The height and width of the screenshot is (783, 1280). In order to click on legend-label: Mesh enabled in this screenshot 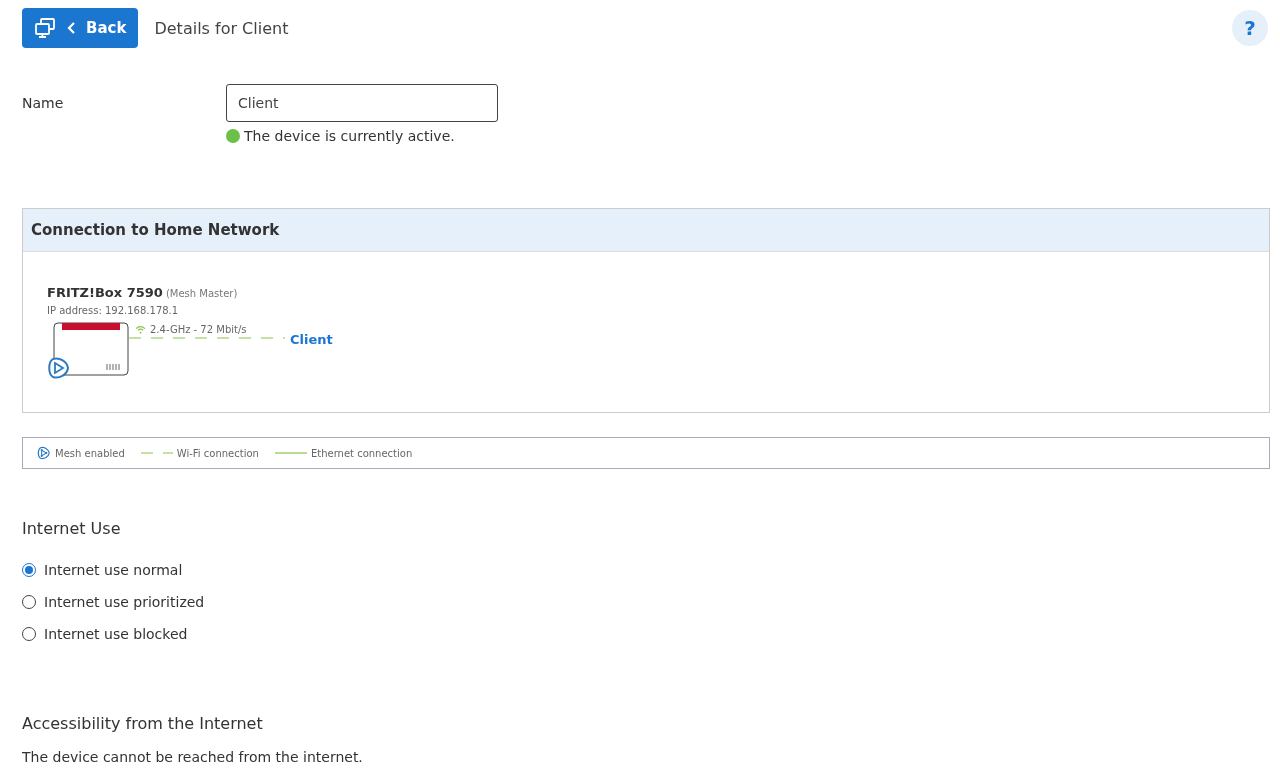, I will do `click(90, 453)`.